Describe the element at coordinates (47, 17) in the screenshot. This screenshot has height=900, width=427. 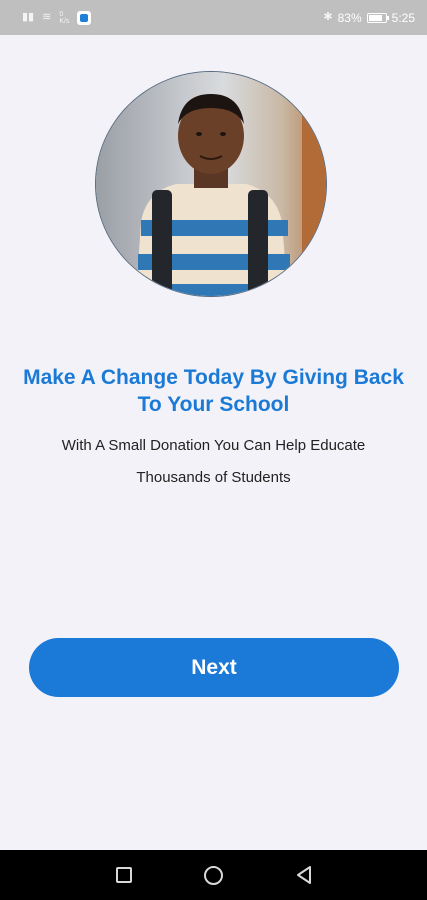
I see `wifi-icon: ≋` at that location.